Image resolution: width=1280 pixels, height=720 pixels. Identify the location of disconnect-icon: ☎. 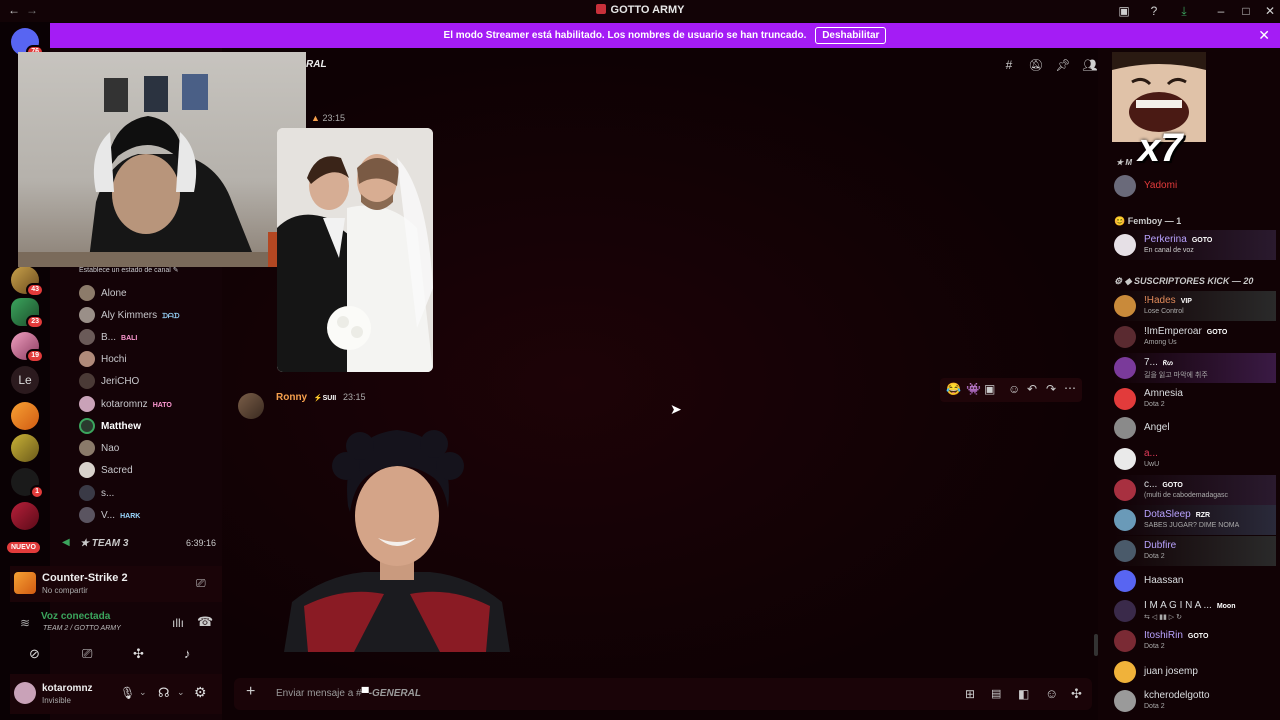
(205, 622).